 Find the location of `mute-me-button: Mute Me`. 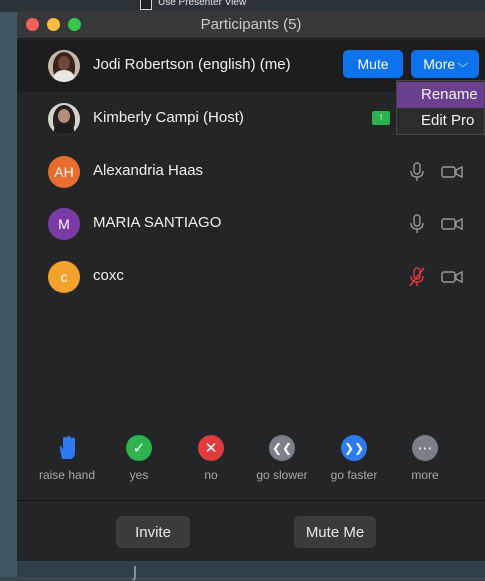

mute-me-button: Mute Me is located at coordinates (335, 532).